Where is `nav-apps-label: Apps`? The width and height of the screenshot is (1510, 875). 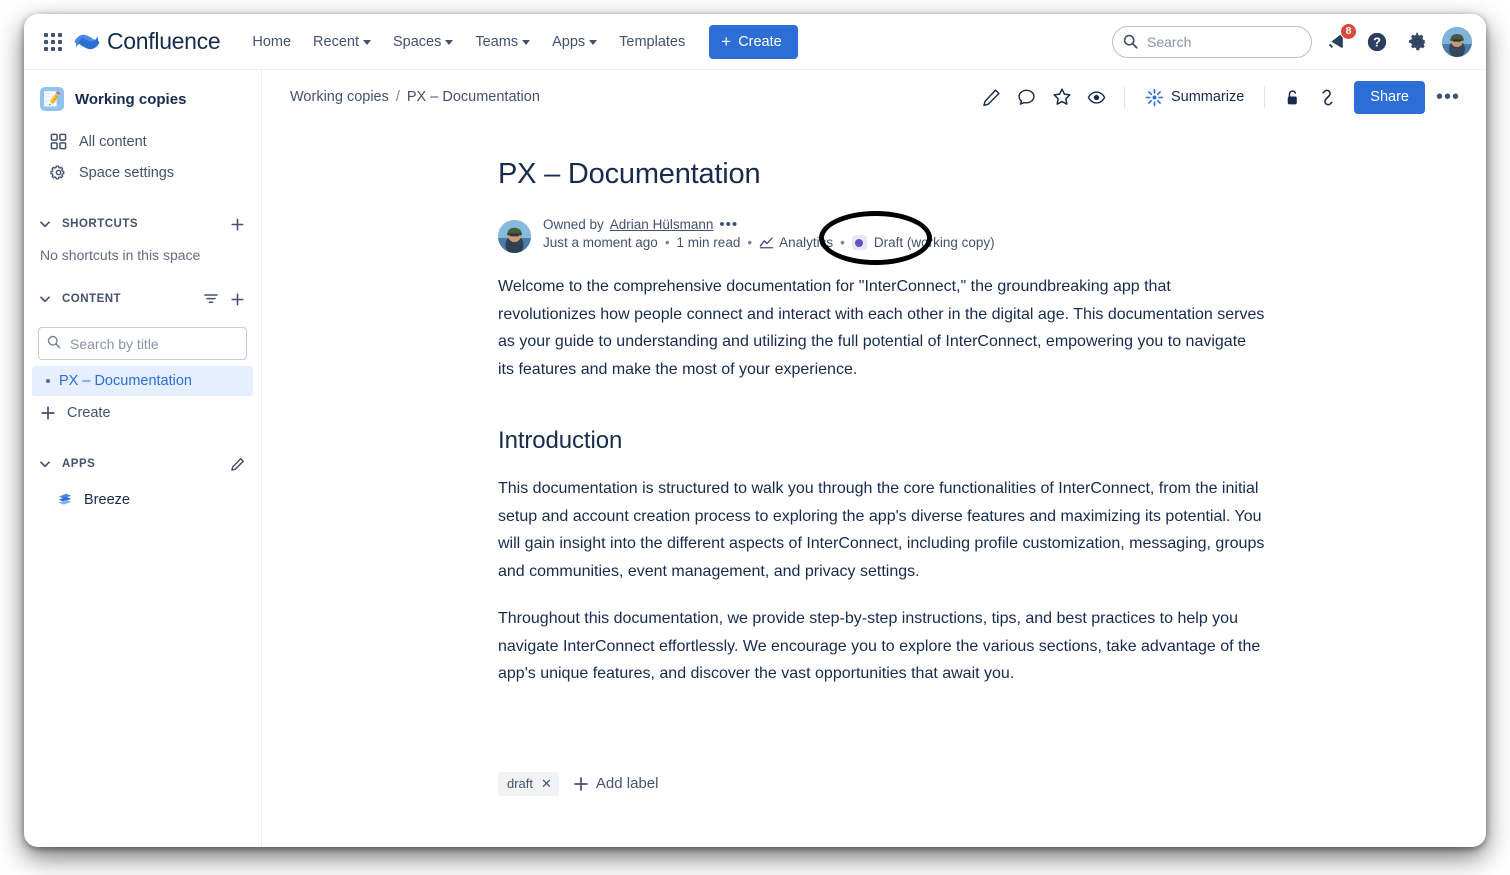
nav-apps-label: Apps is located at coordinates (569, 41).